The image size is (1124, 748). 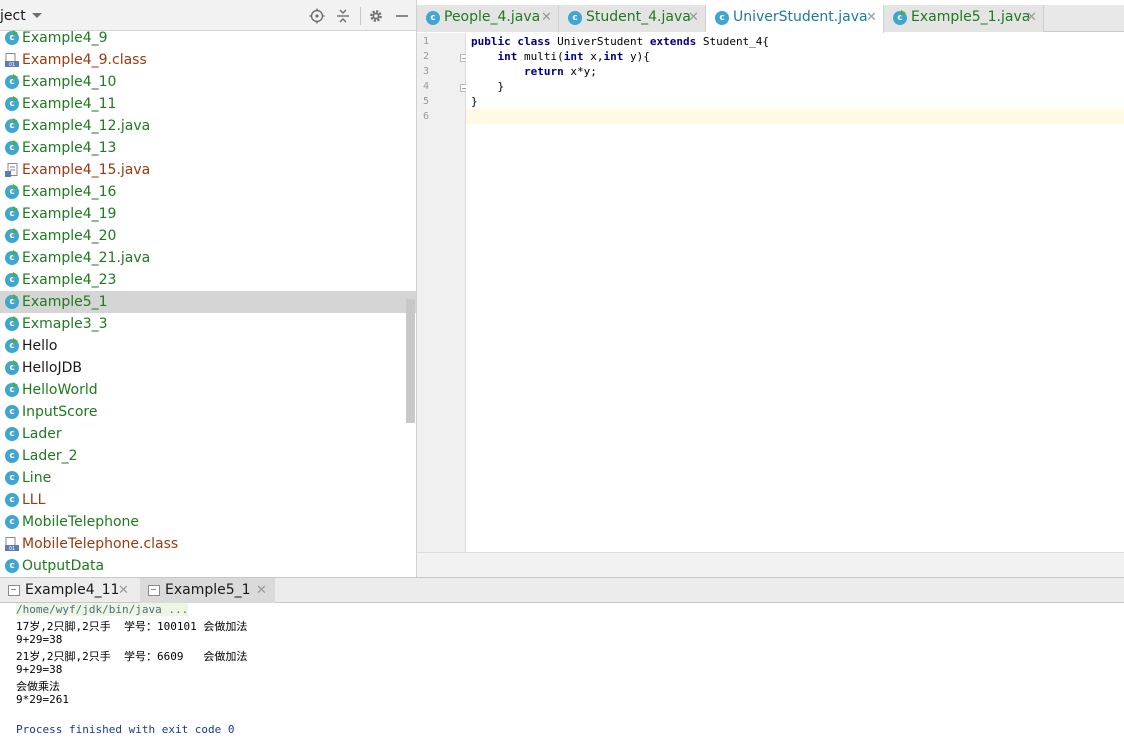 I want to click on run-tab-label: Example4_11, so click(x=72, y=590).